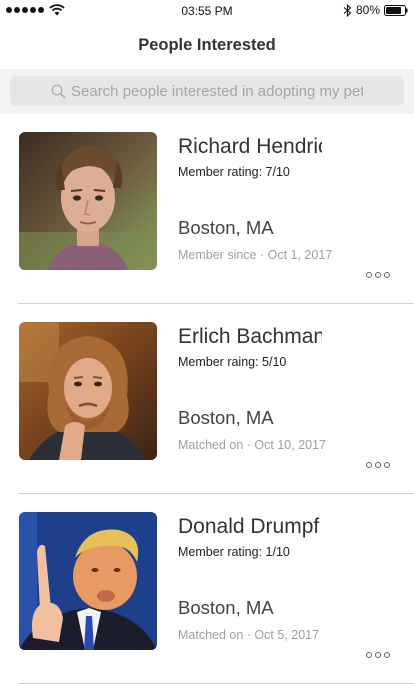 The height and width of the screenshot is (684, 414). What do you see at coordinates (234, 552) in the screenshot?
I see `member-rating: Member rating: 1/10` at bounding box center [234, 552].